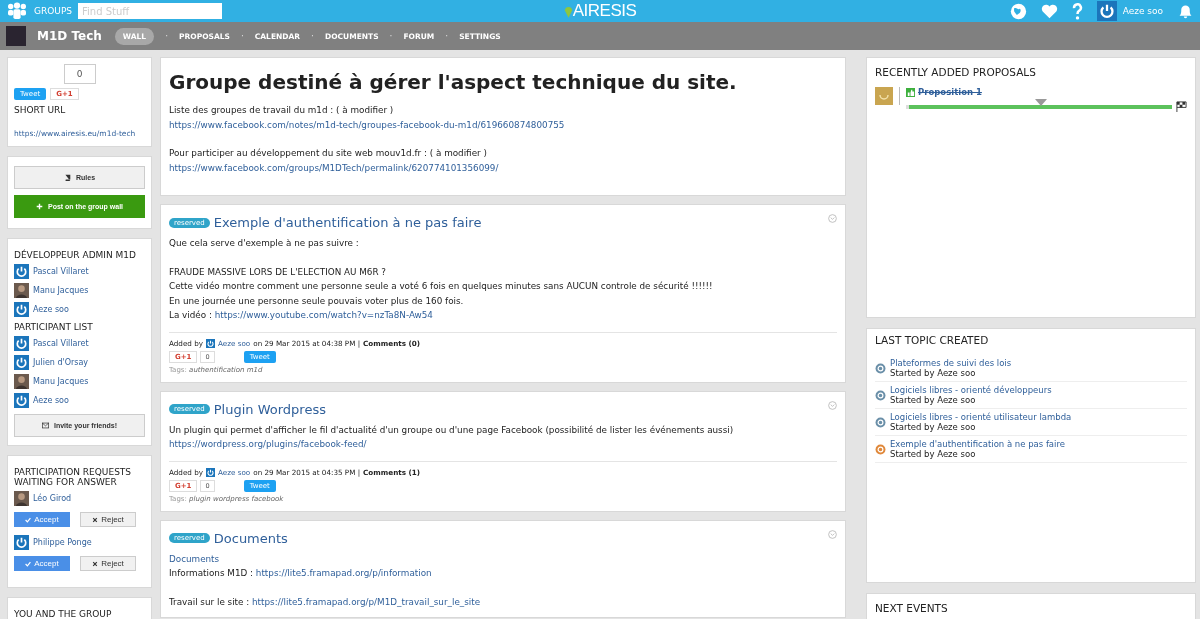 This screenshot has height=619, width=1200. Describe the element at coordinates (1181, 106) in the screenshot. I see `finish-flag-icon` at that location.